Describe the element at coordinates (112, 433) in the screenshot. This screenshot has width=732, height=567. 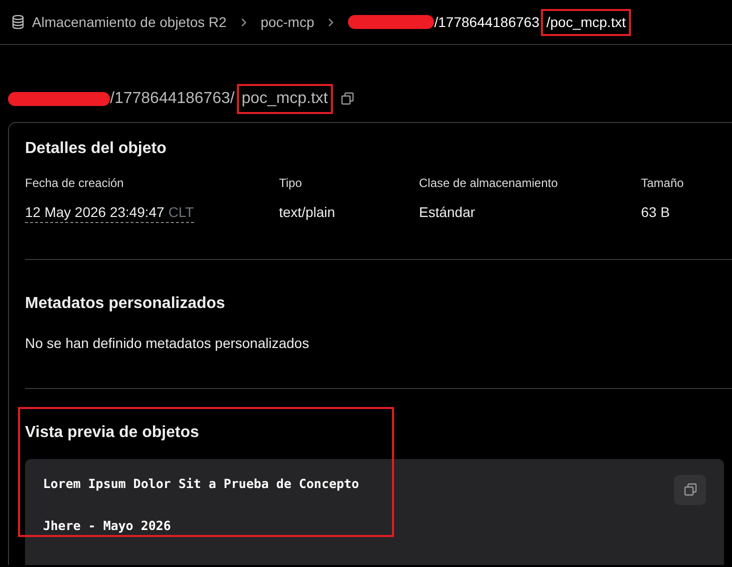
I see `section-heading: Vista previa de objetos` at that location.